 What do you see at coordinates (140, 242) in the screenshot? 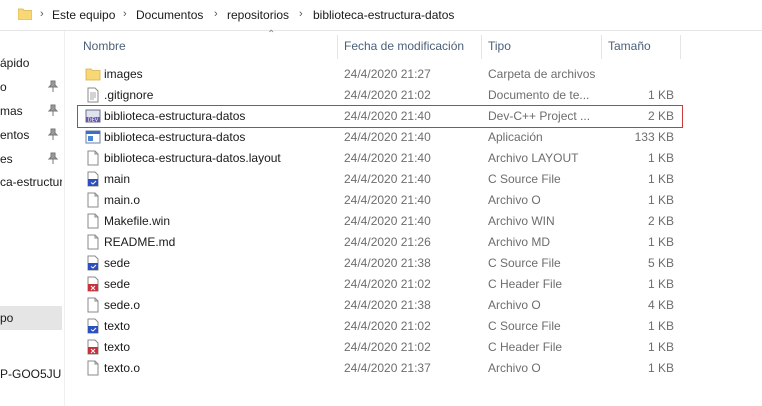
I see `file-name: README.md` at bounding box center [140, 242].